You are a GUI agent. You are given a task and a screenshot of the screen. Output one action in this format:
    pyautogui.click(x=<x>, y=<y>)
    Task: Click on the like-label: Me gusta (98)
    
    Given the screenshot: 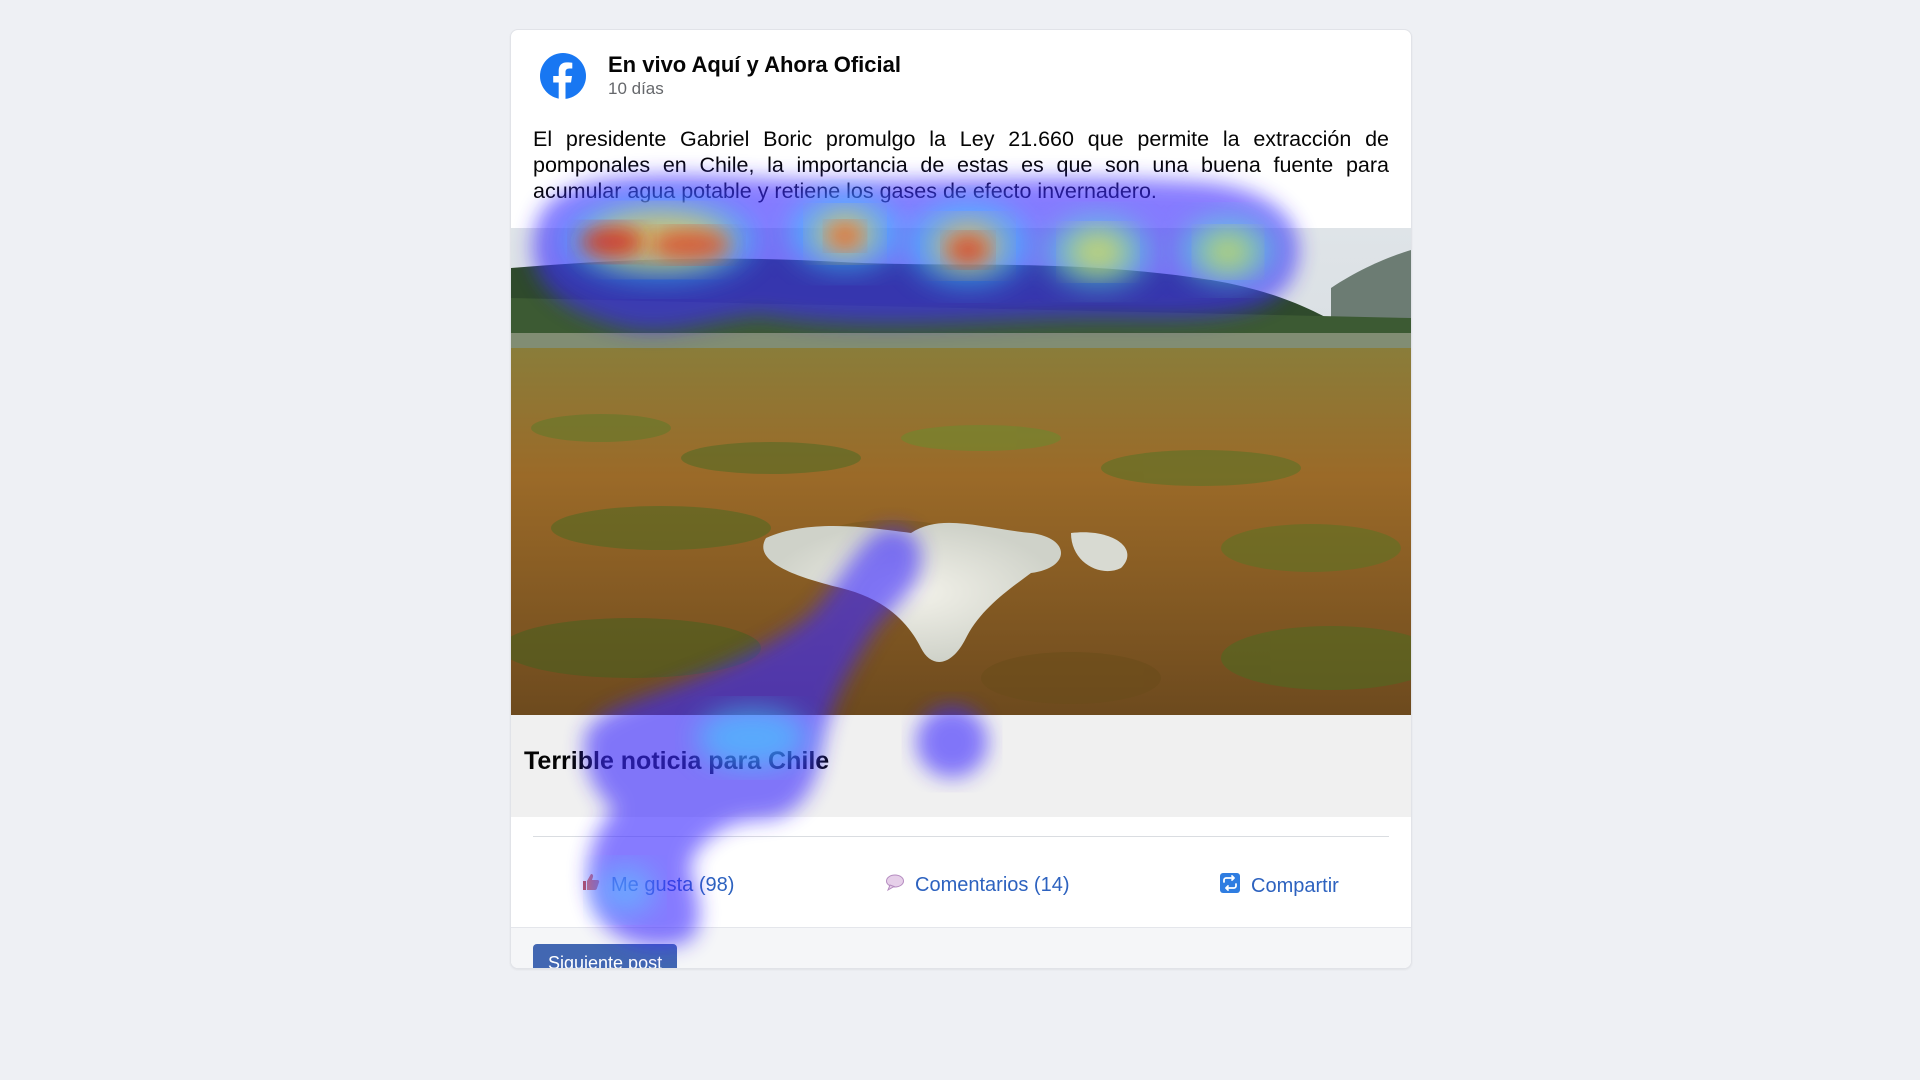 What is the action you would take?
    pyautogui.click(x=673, y=884)
    